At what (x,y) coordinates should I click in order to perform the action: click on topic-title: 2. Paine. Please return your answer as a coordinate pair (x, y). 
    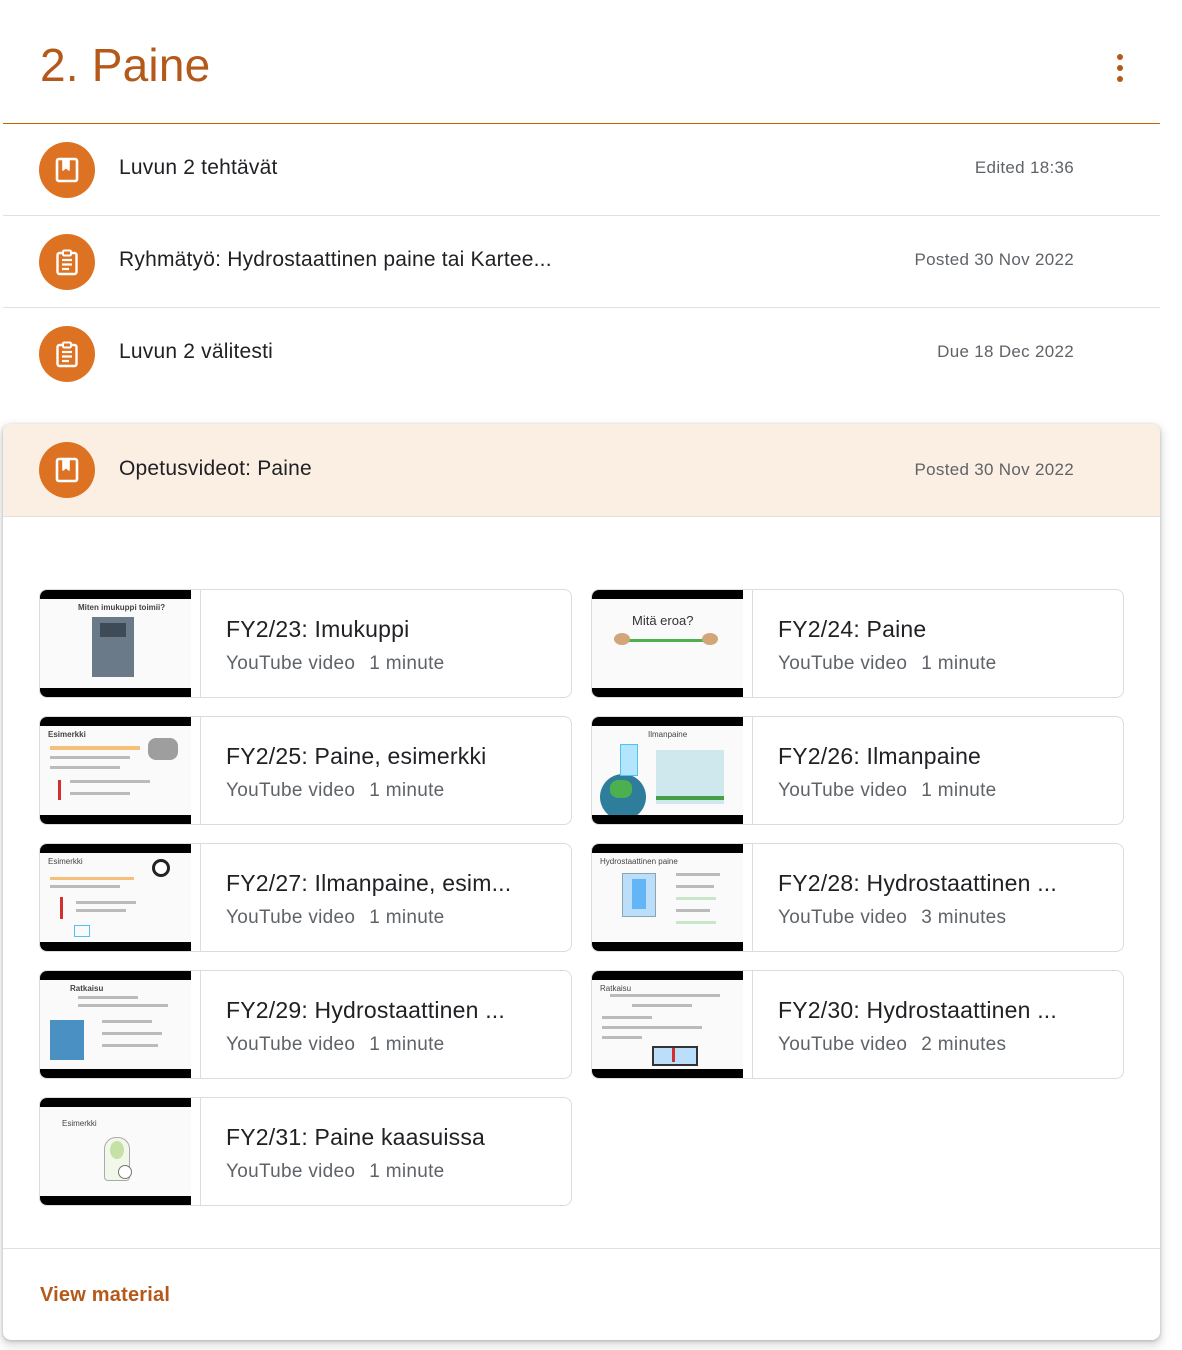
    Looking at the image, I should click on (125, 65).